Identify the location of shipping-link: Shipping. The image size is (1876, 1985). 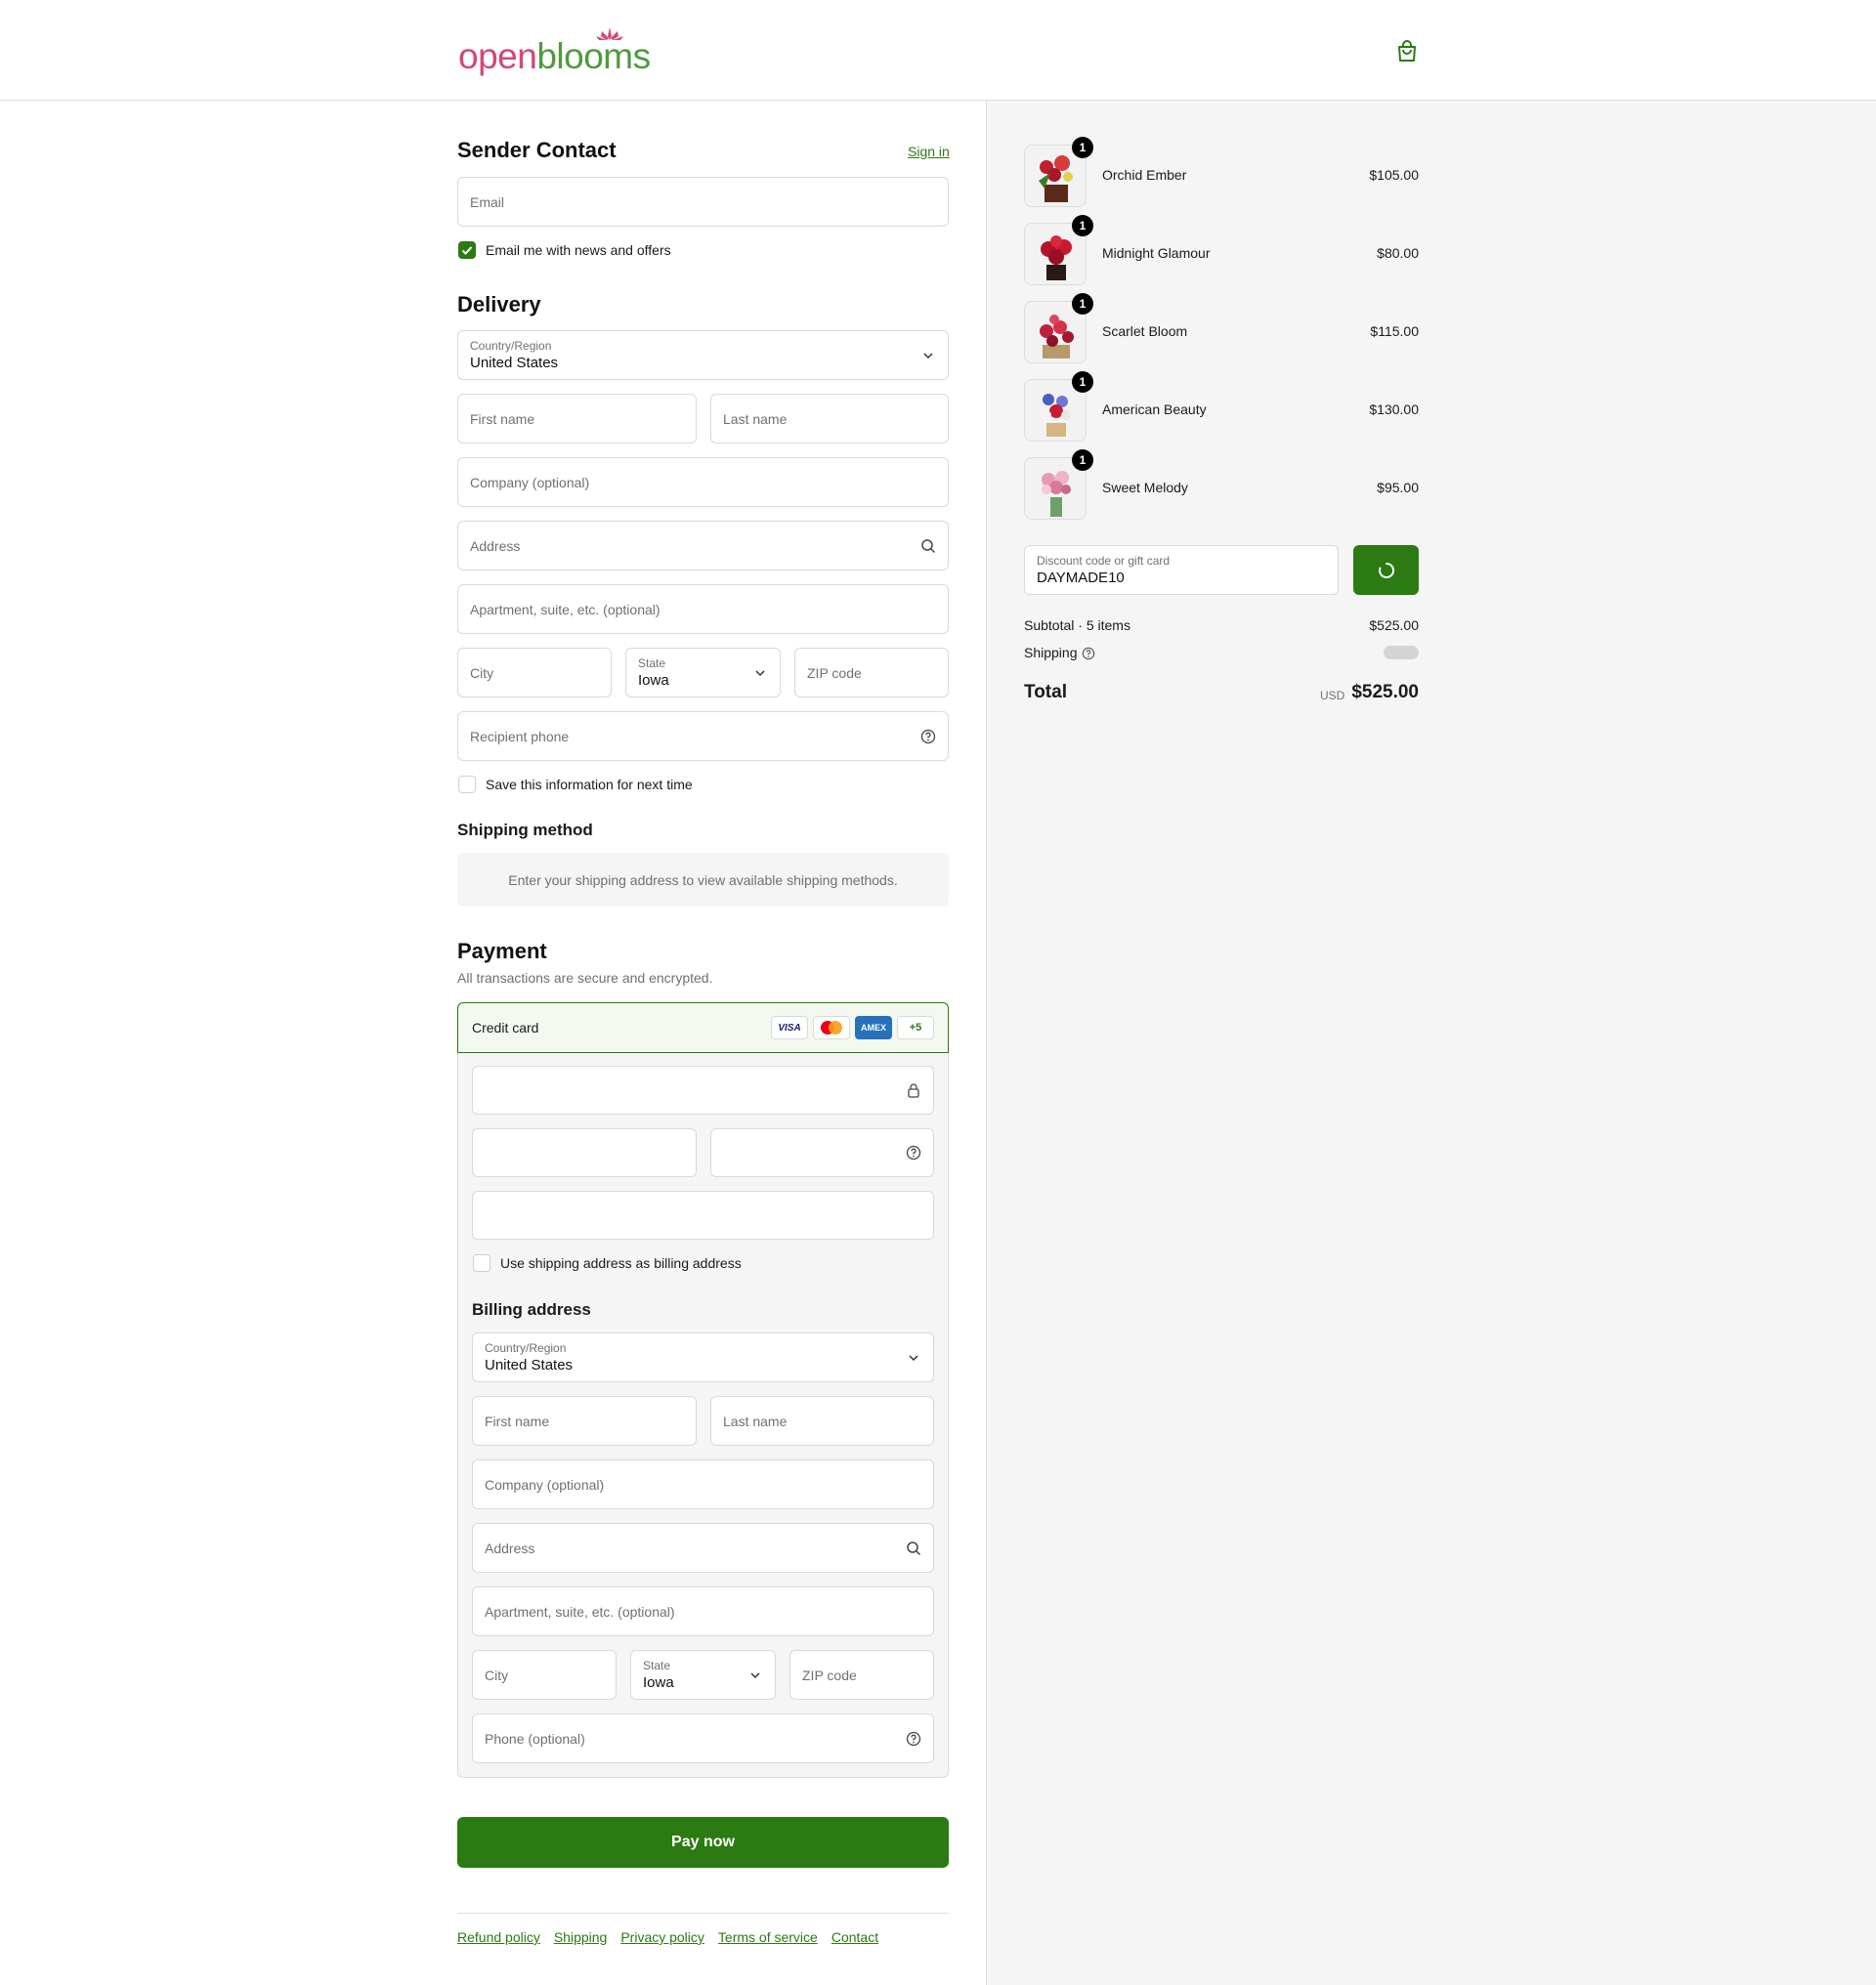
(581, 1937).